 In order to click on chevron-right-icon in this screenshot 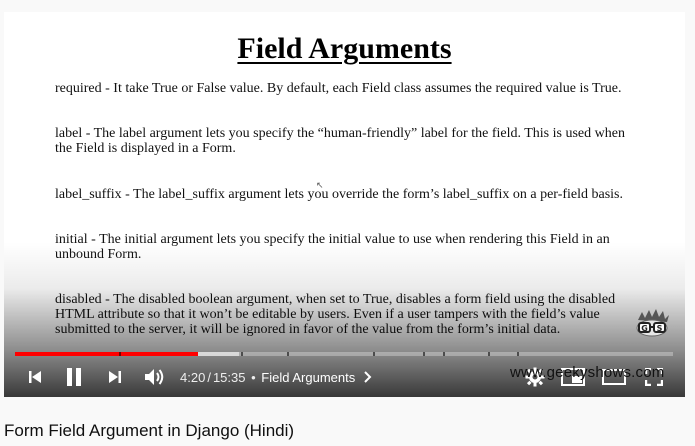, I will do `click(368, 377)`.